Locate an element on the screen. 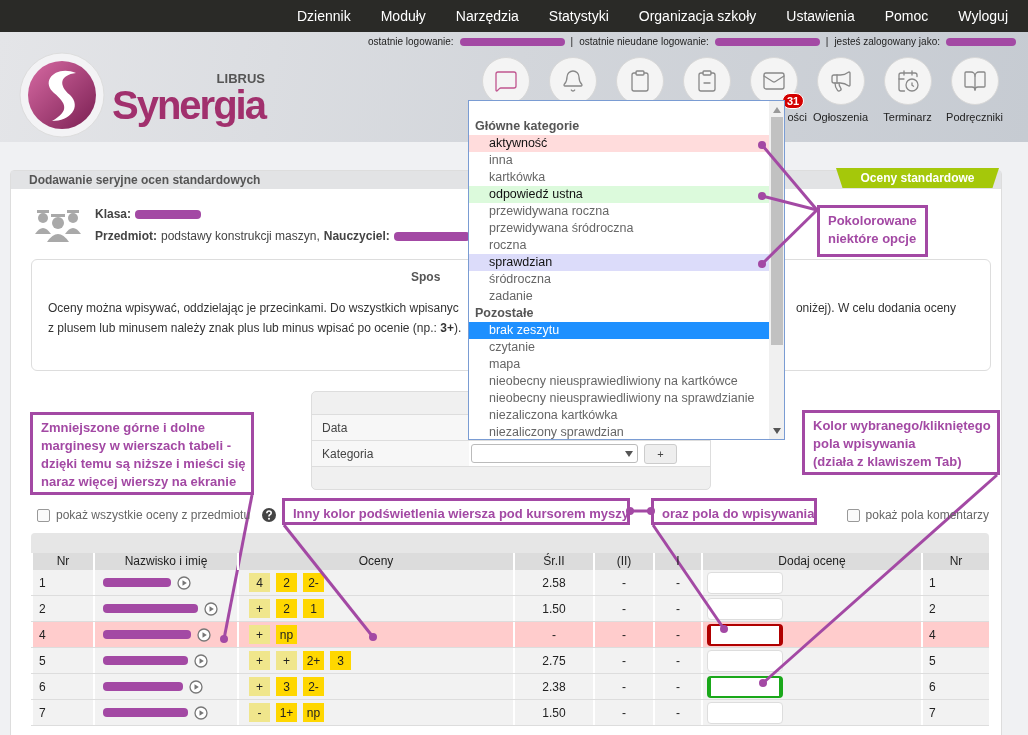  calendar-icon is located at coordinates (907, 81).